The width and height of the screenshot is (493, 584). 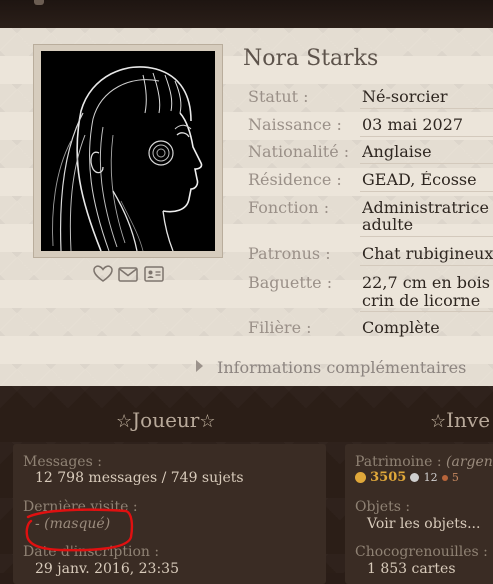 What do you see at coordinates (388, 477) in the screenshot?
I see `gold-value: 3505` at bounding box center [388, 477].